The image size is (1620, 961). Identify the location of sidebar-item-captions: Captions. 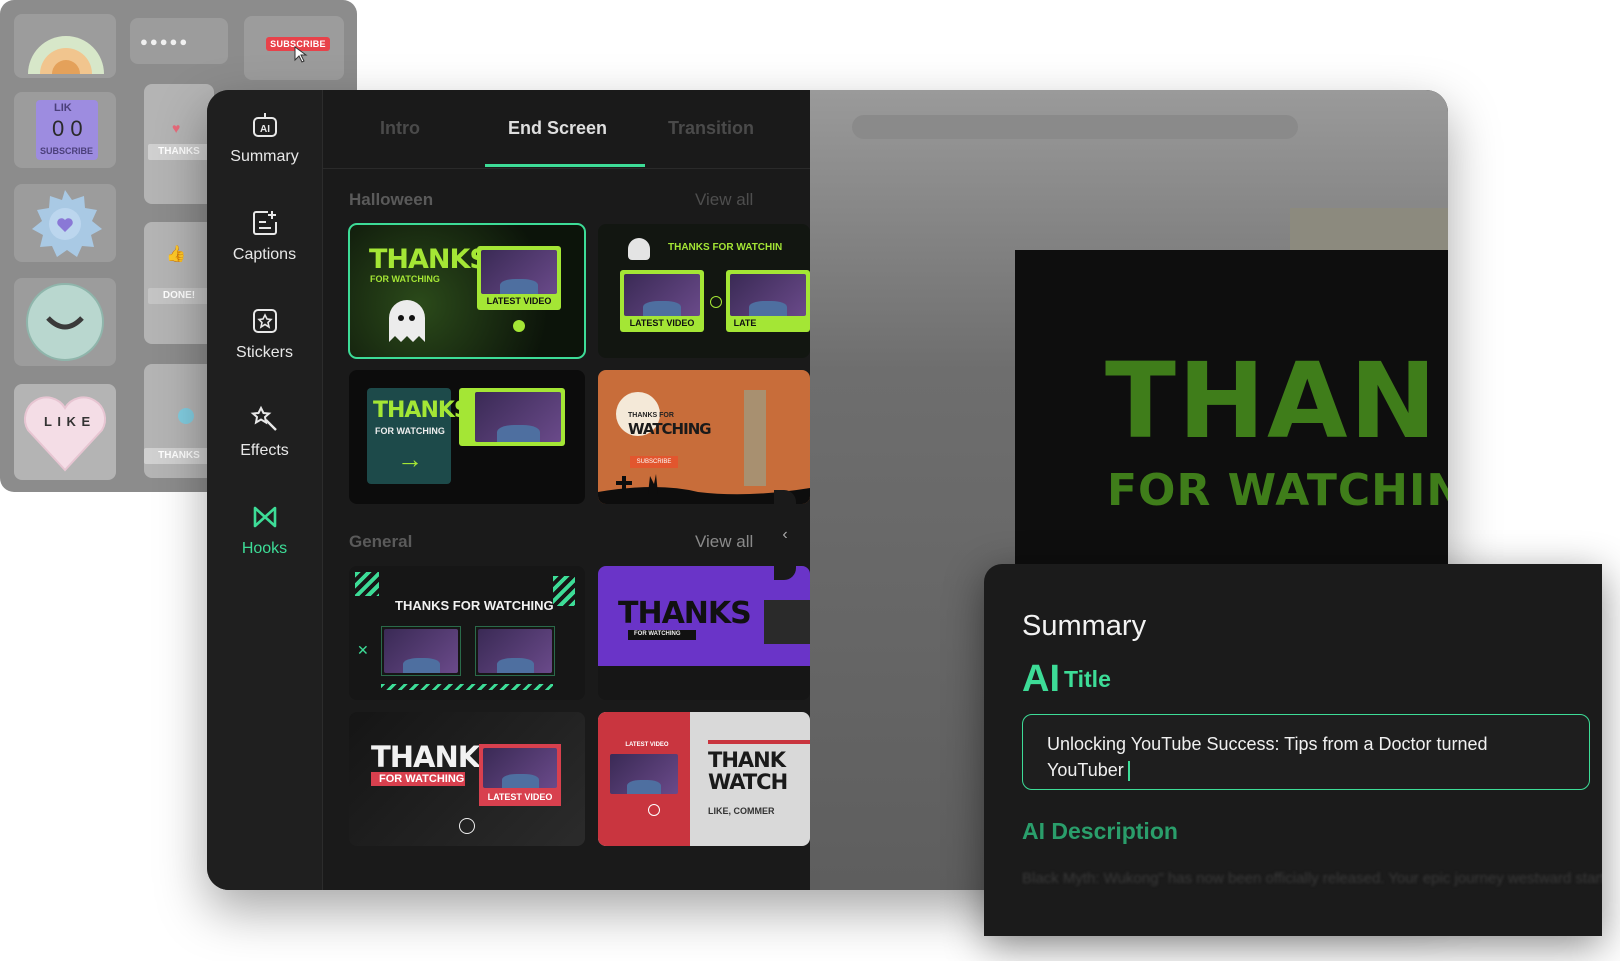
(264, 253).